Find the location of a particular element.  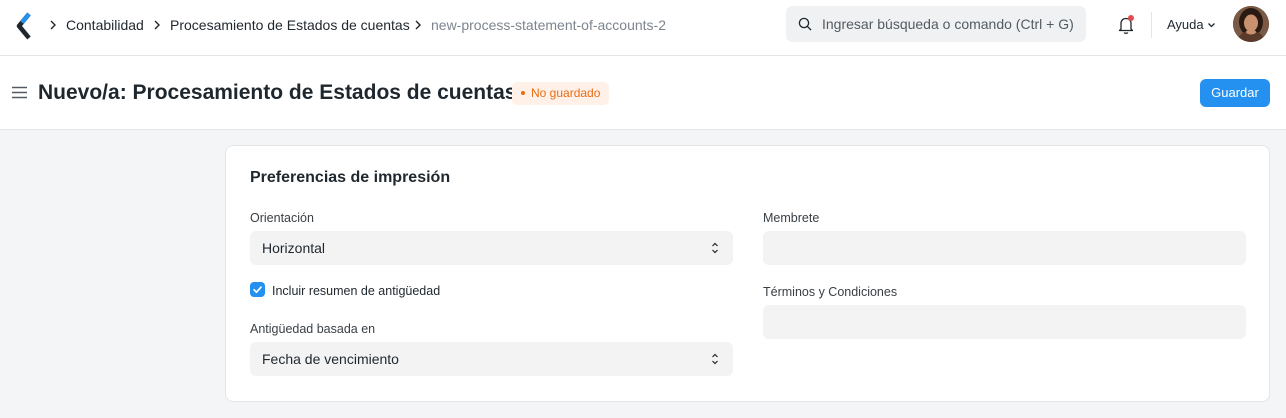

avatar is located at coordinates (1251, 24).